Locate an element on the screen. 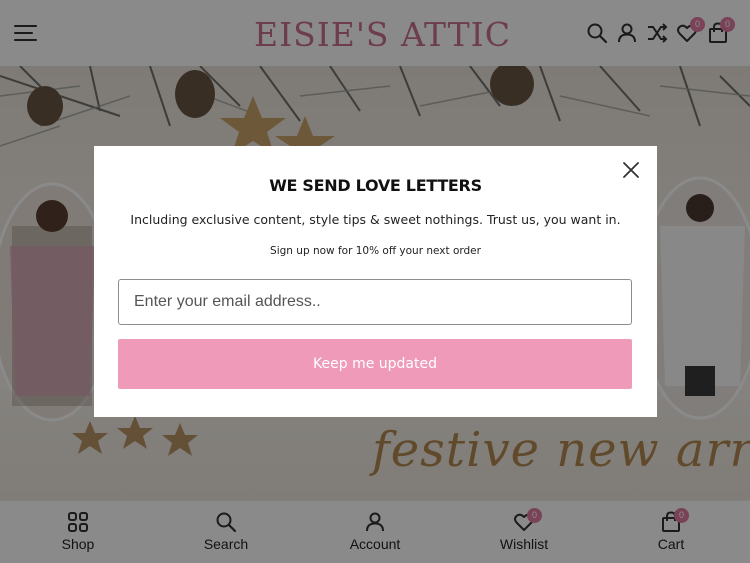  email-input is located at coordinates (375, 302).